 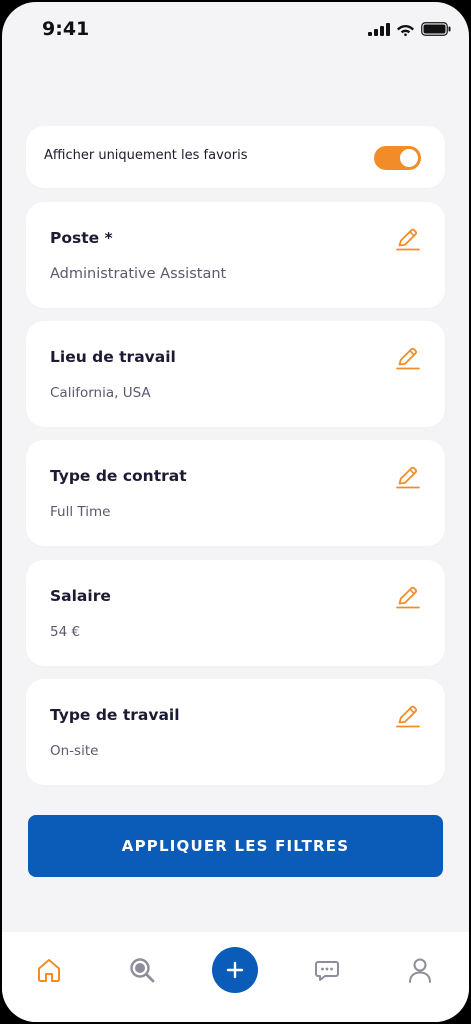 I want to click on status-icons, so click(x=409, y=29).